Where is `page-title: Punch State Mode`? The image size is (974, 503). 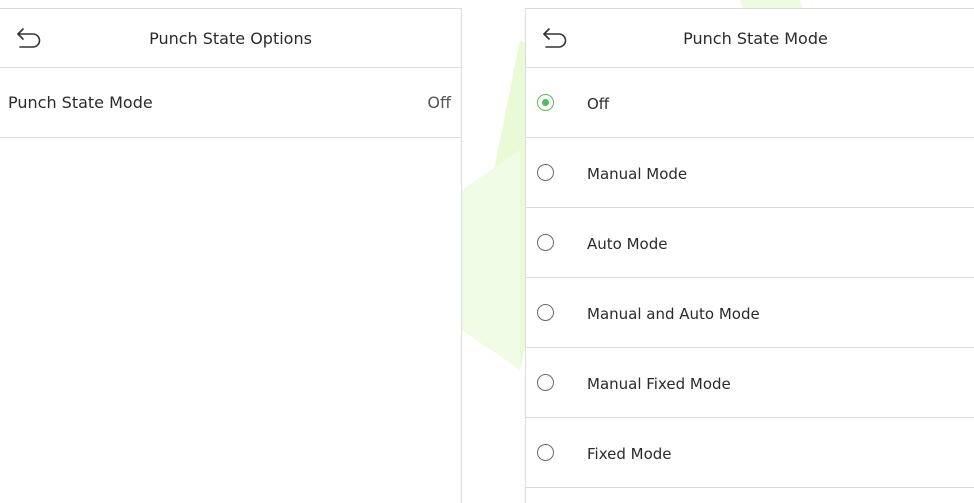 page-title: Punch State Mode is located at coordinates (755, 38).